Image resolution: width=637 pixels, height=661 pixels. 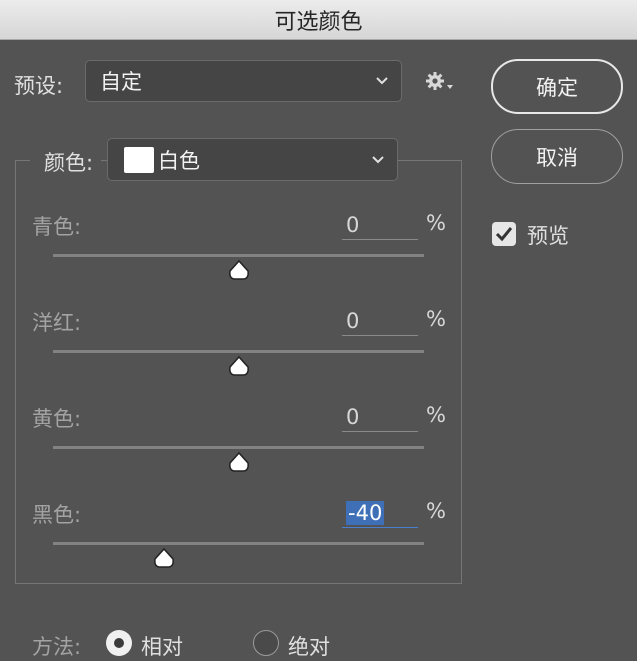 I want to click on magenta-unit: %, so click(x=436, y=319).